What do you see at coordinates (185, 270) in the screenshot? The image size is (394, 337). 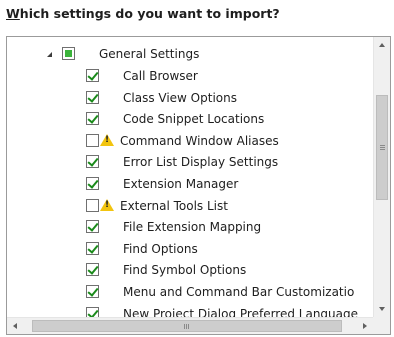 I see `tree-item-label: Find Symbol Options` at bounding box center [185, 270].